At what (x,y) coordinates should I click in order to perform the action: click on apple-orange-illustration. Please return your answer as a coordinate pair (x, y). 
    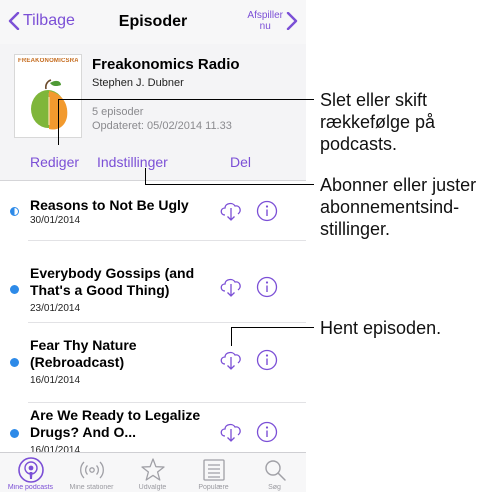
    Looking at the image, I should click on (49, 104).